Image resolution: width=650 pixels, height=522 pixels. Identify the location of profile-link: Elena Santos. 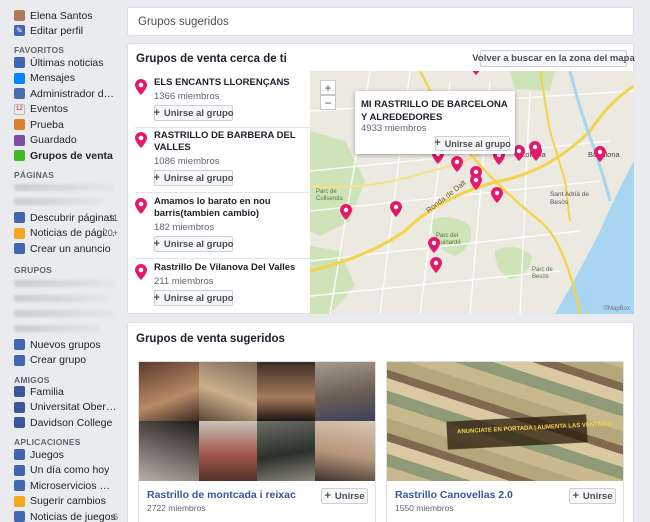
(53, 15).